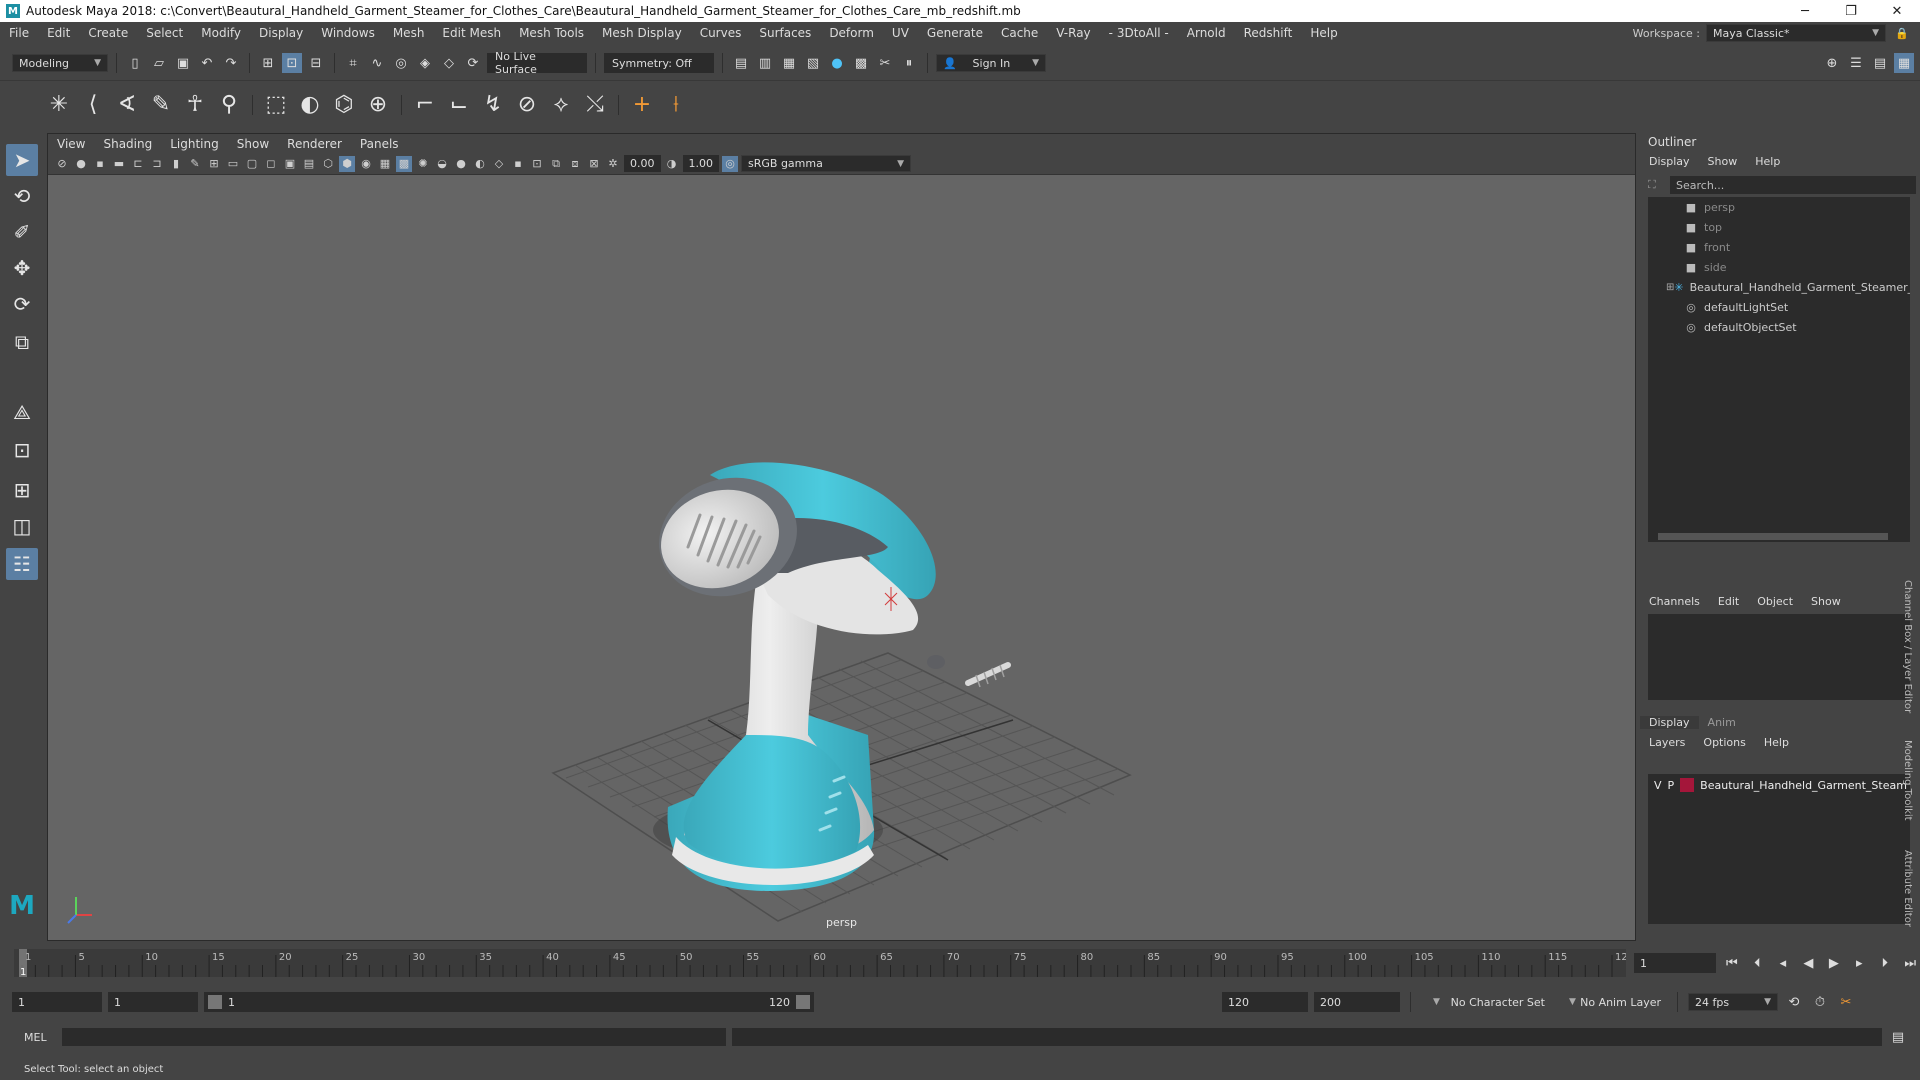  I want to click on tab-channel-box-layer-editor: Channel Box / Layer Editor, so click(1907, 646).